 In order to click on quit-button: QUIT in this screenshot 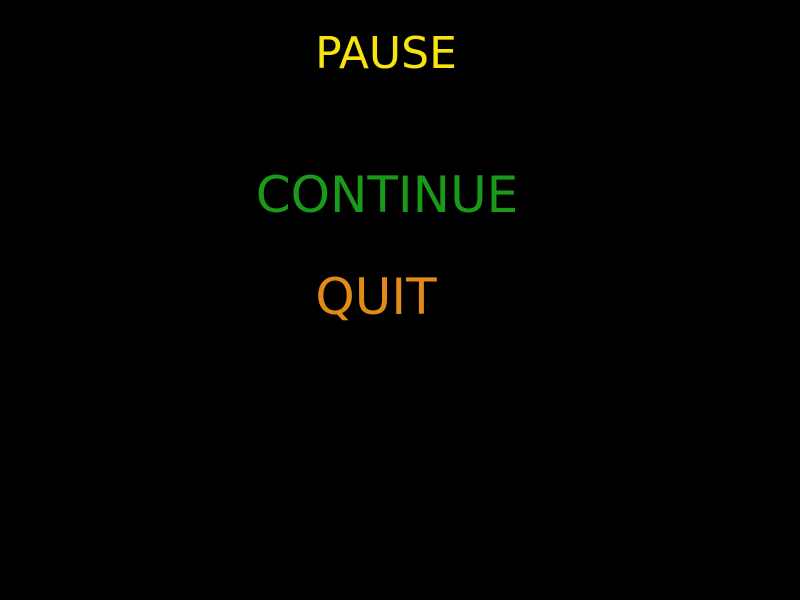, I will do `click(376, 297)`.